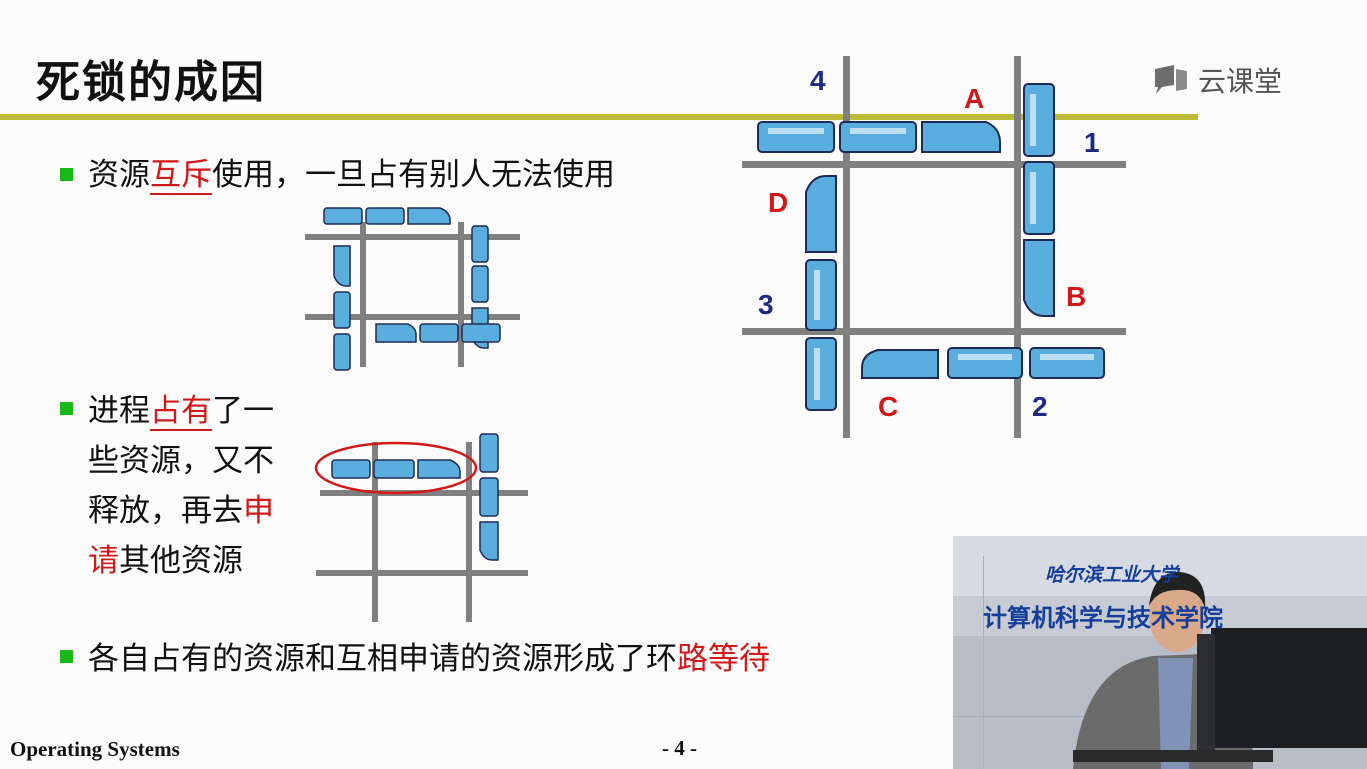  What do you see at coordinates (258, 511) in the screenshot?
I see `bullet-2-line-3-red: 申` at bounding box center [258, 511].